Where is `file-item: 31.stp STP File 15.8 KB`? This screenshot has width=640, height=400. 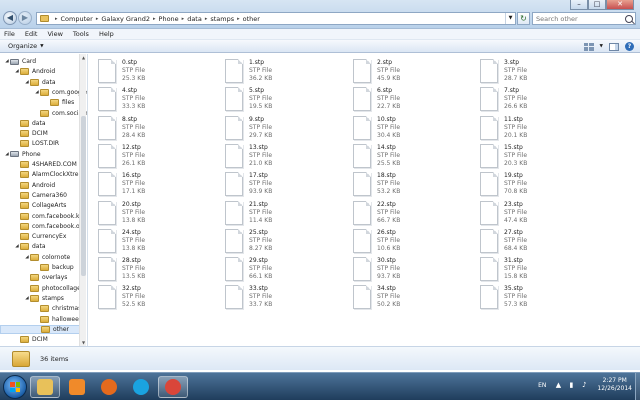
file-item: 31.stp STP File 15.8 KB is located at coordinates (540, 271).